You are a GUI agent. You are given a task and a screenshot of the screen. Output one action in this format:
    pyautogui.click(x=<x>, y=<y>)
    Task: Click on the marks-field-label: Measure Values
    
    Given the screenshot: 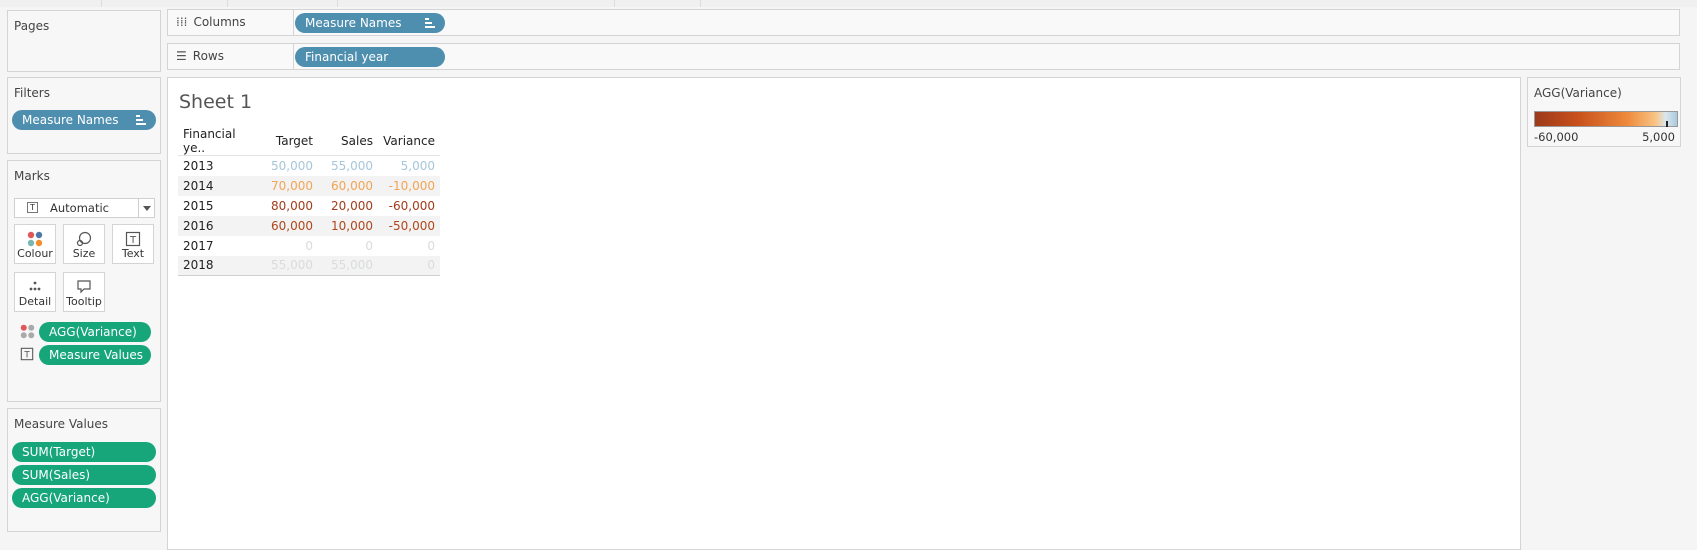 What is the action you would take?
    pyautogui.click(x=96, y=355)
    